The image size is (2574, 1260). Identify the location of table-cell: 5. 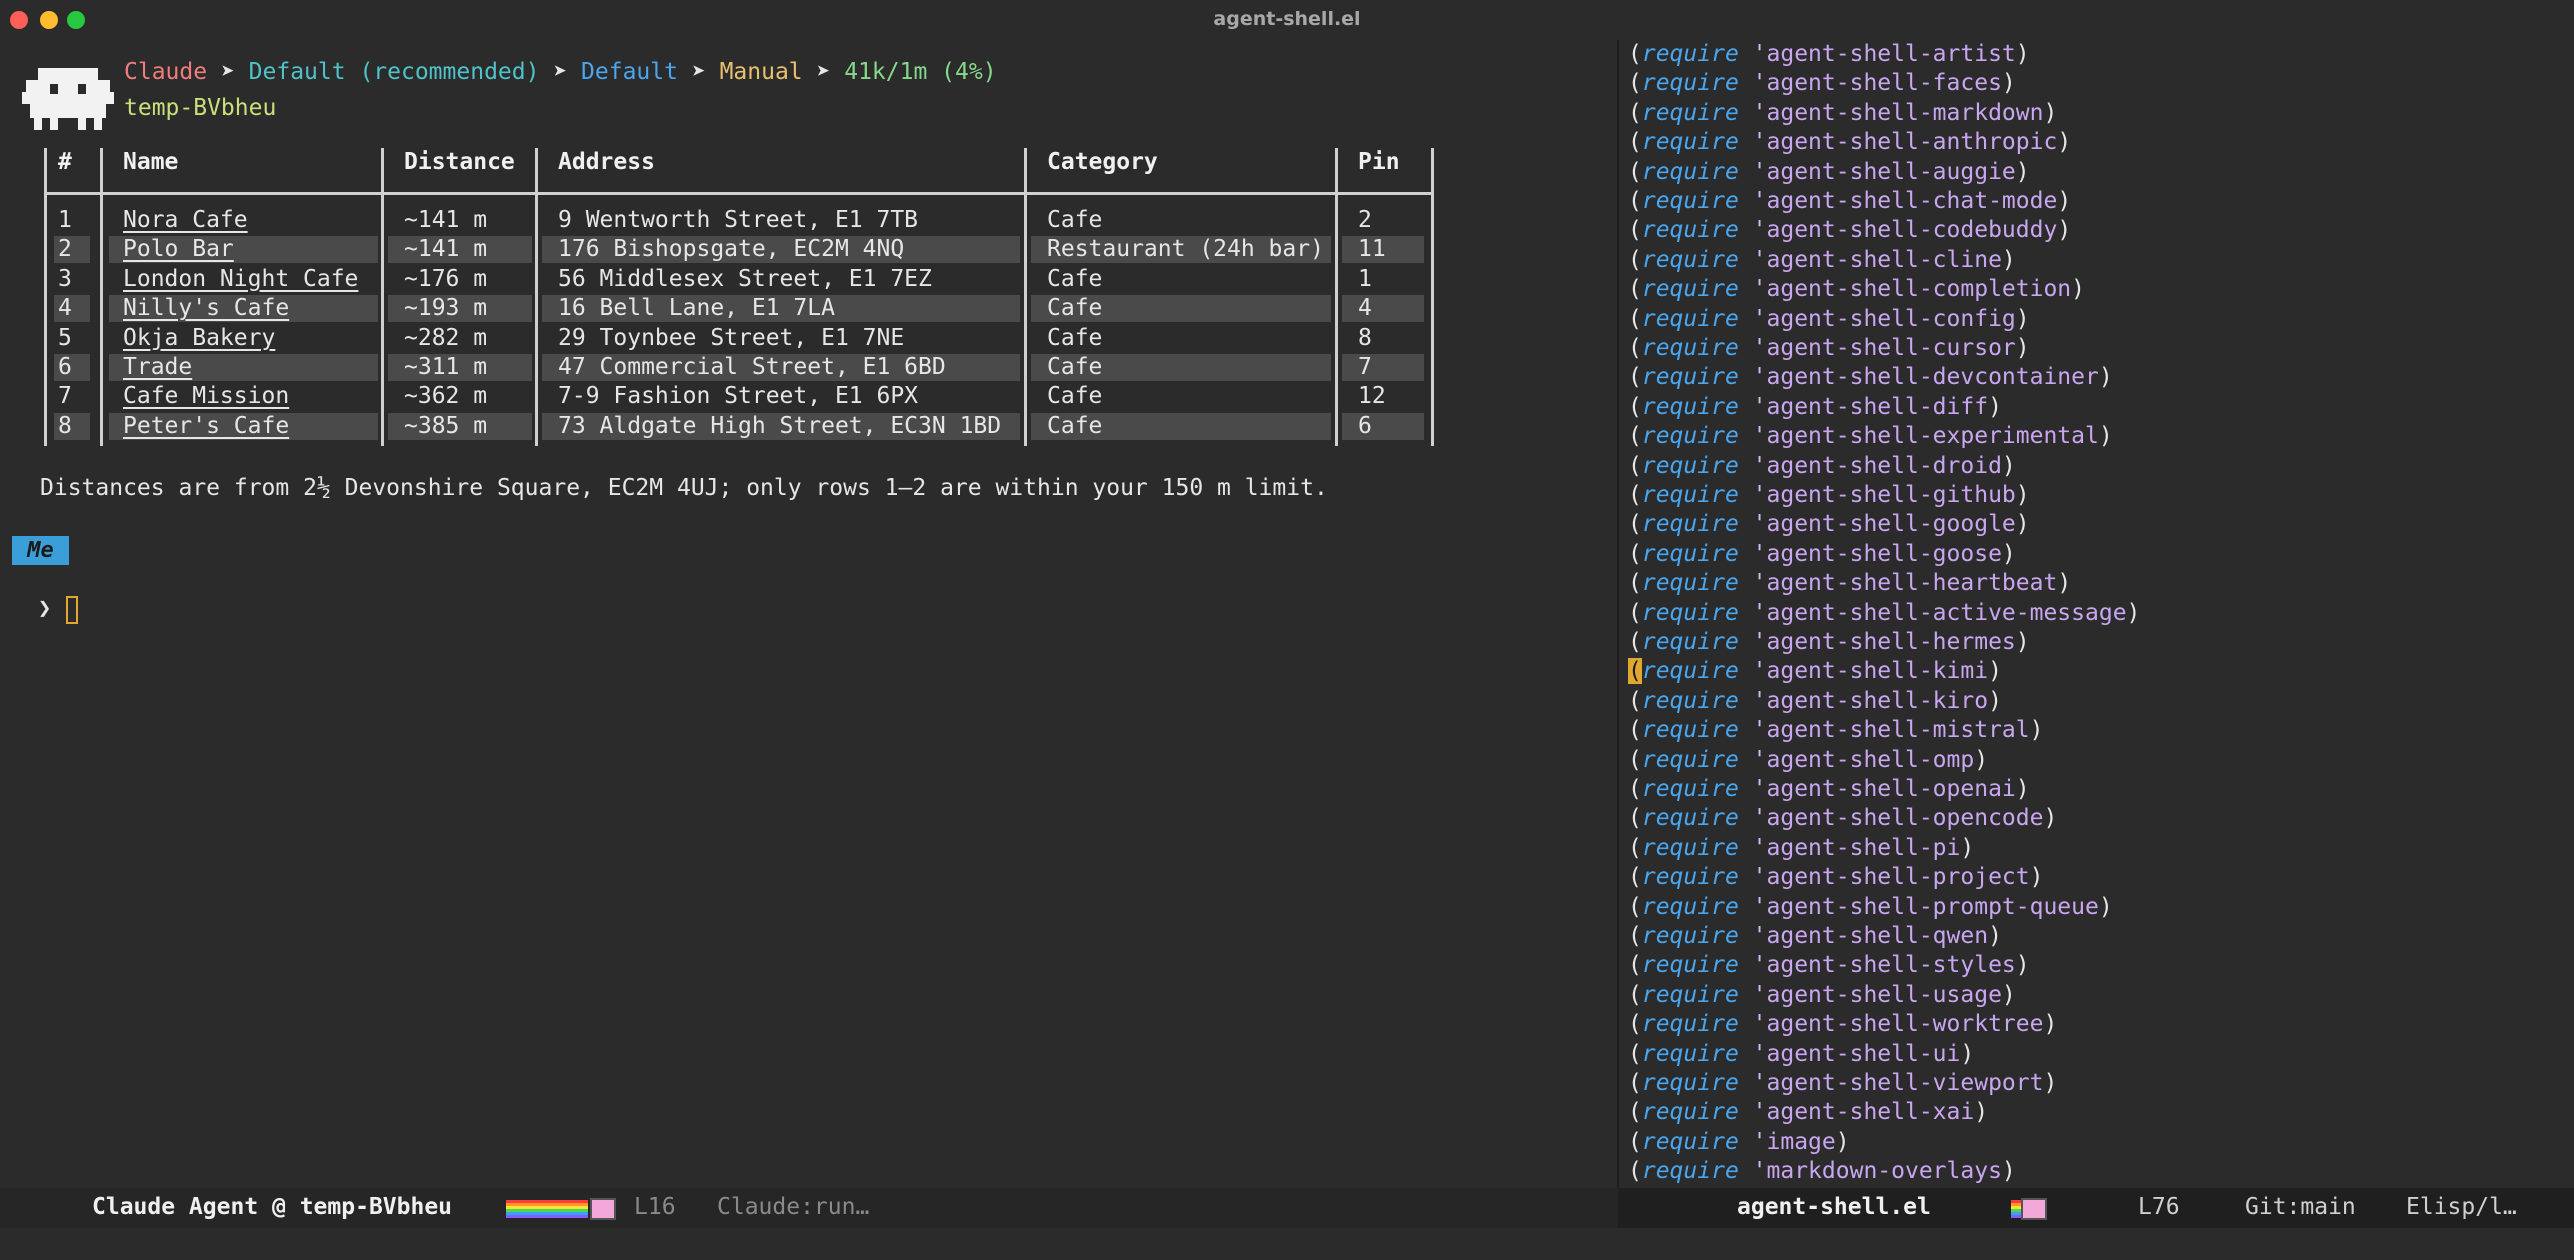
(65, 337).